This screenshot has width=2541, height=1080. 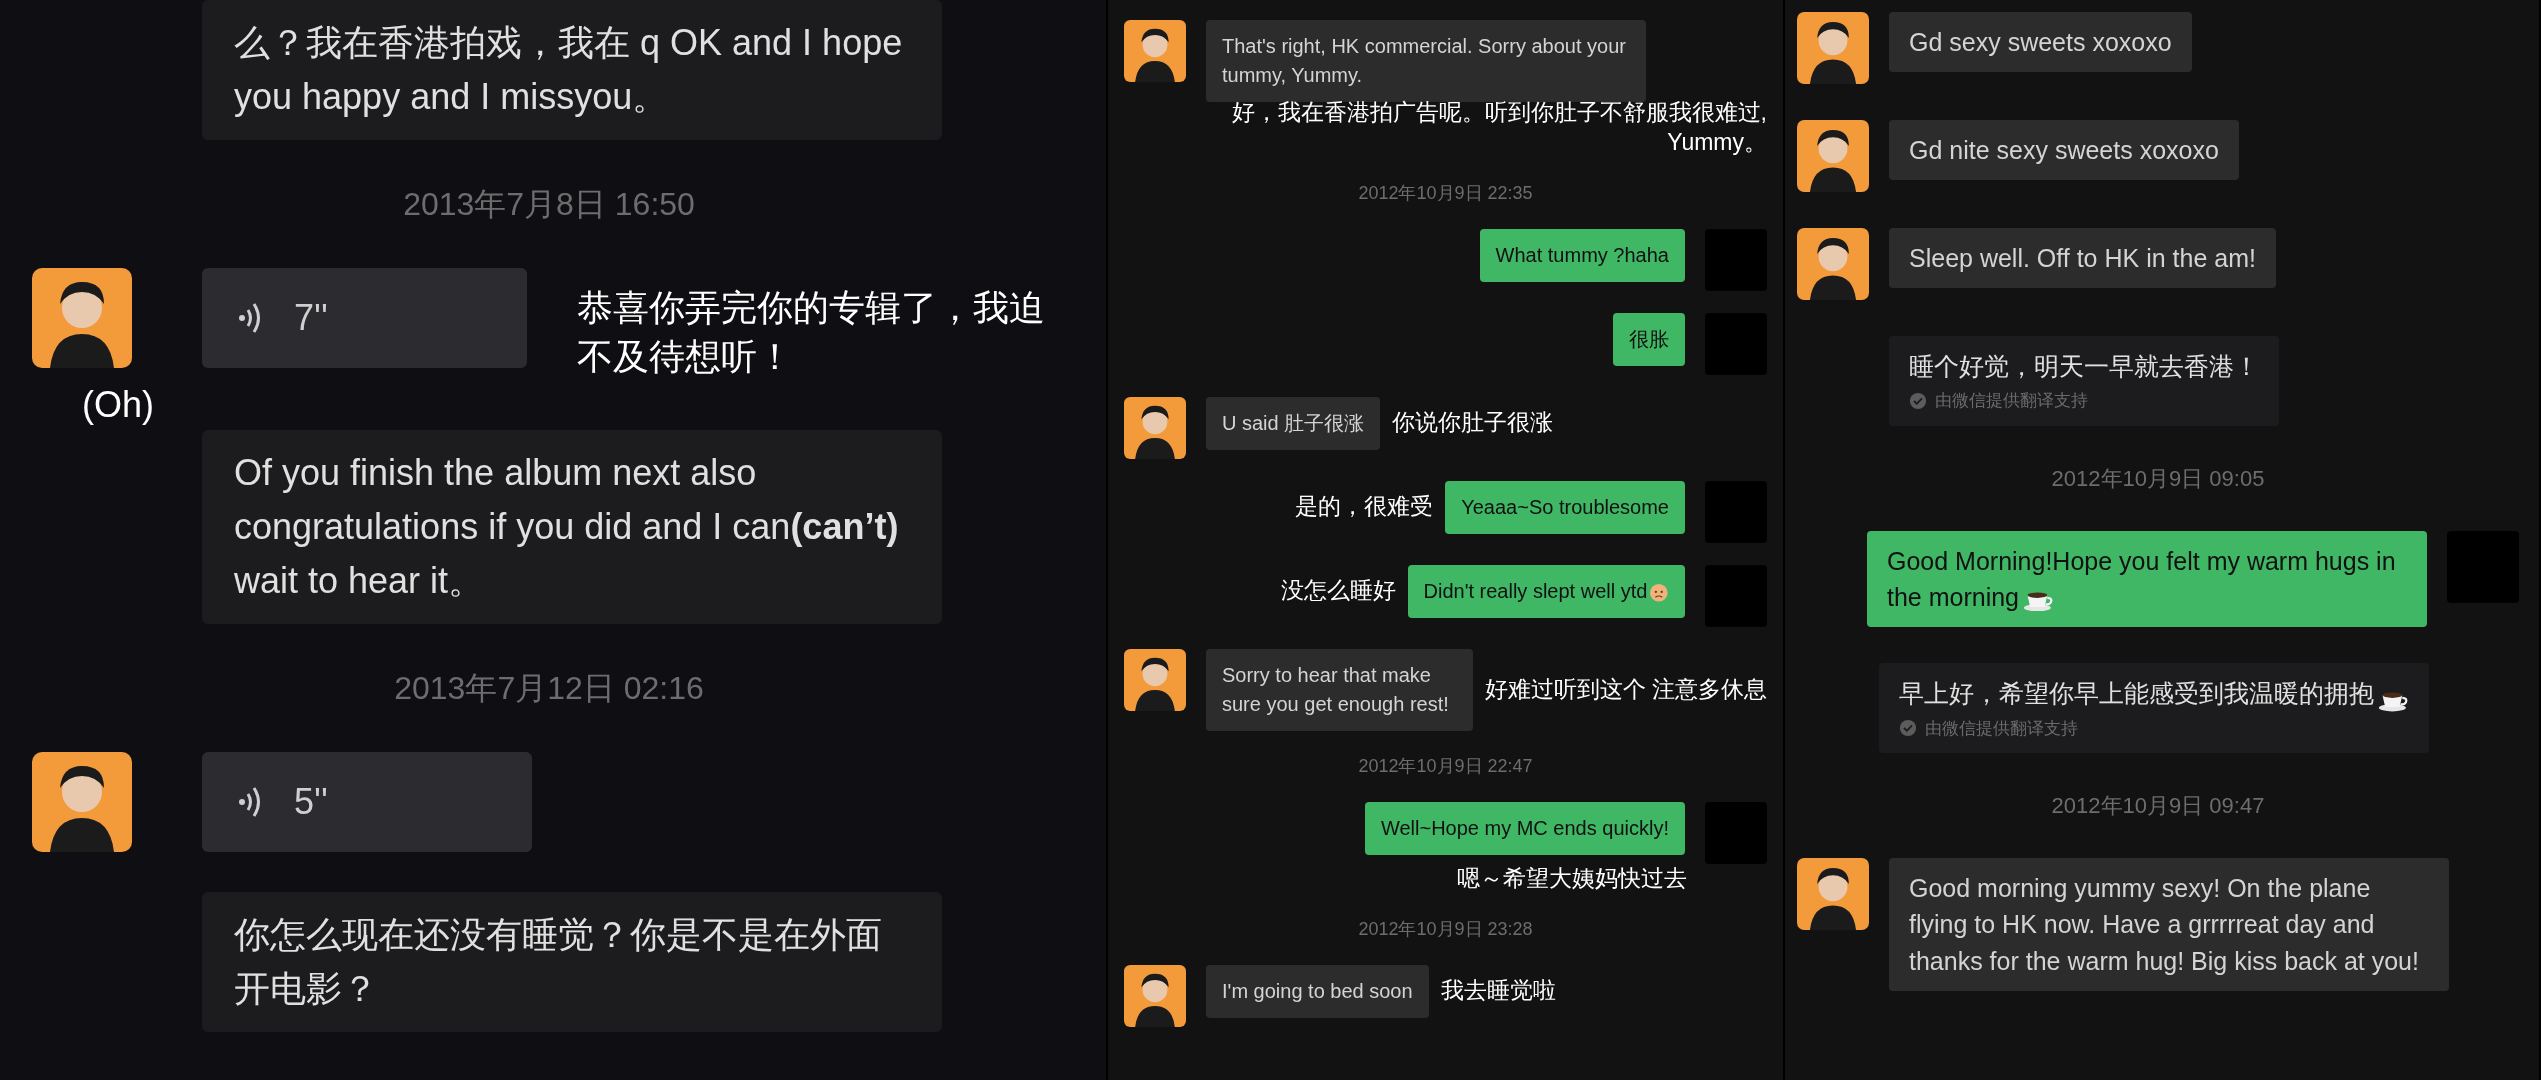 I want to click on message-bubble: U said 肚子很涨, so click(x=1293, y=423).